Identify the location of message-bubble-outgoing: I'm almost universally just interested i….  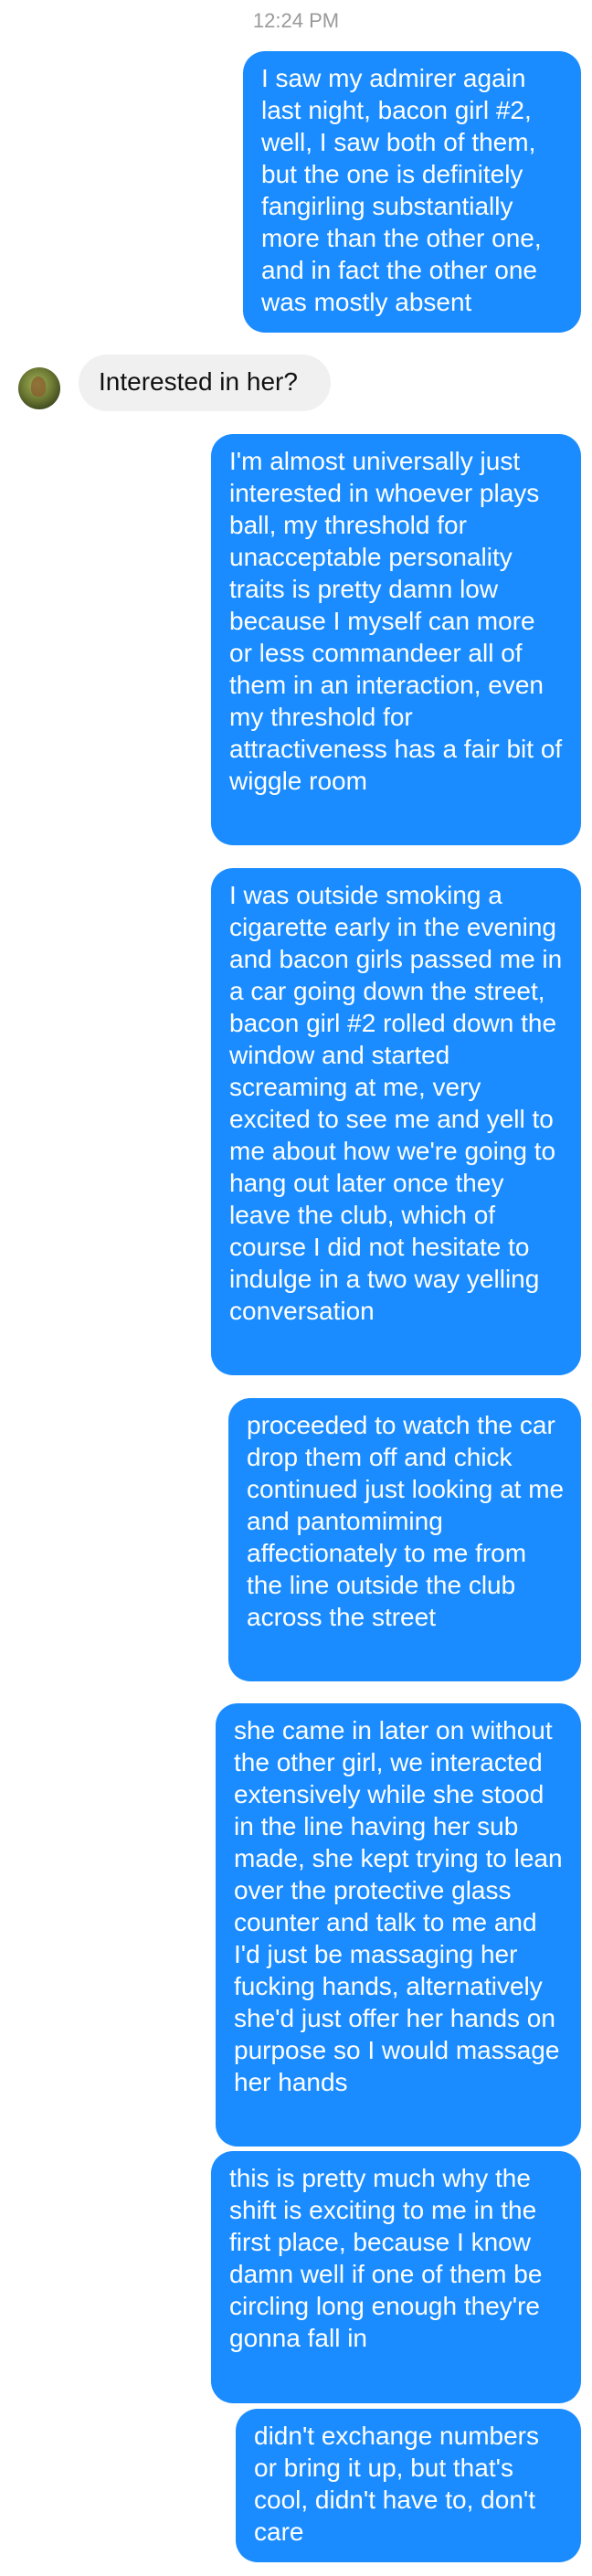
(396, 639).